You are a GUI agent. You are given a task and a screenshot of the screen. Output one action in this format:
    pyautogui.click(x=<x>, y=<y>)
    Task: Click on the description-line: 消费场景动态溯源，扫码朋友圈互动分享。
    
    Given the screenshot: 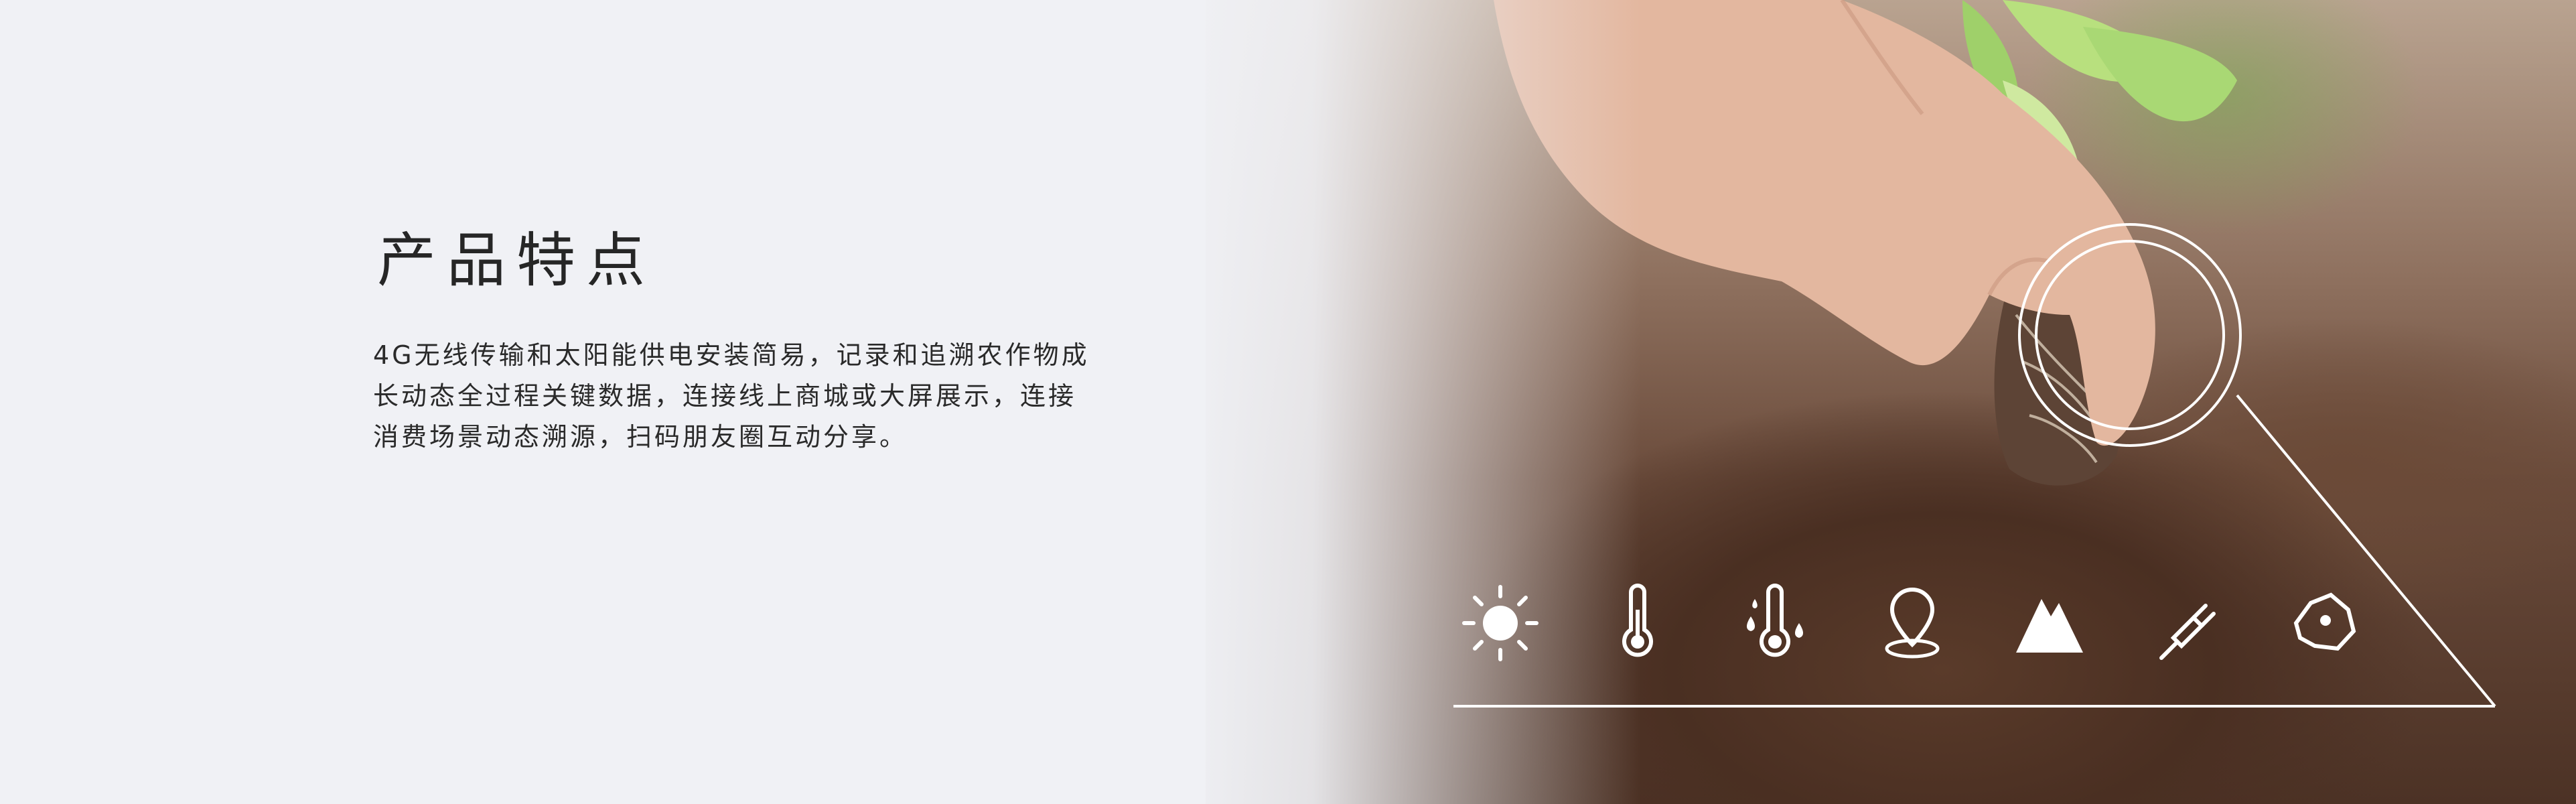 What is the action you would take?
    pyautogui.click(x=640, y=437)
    